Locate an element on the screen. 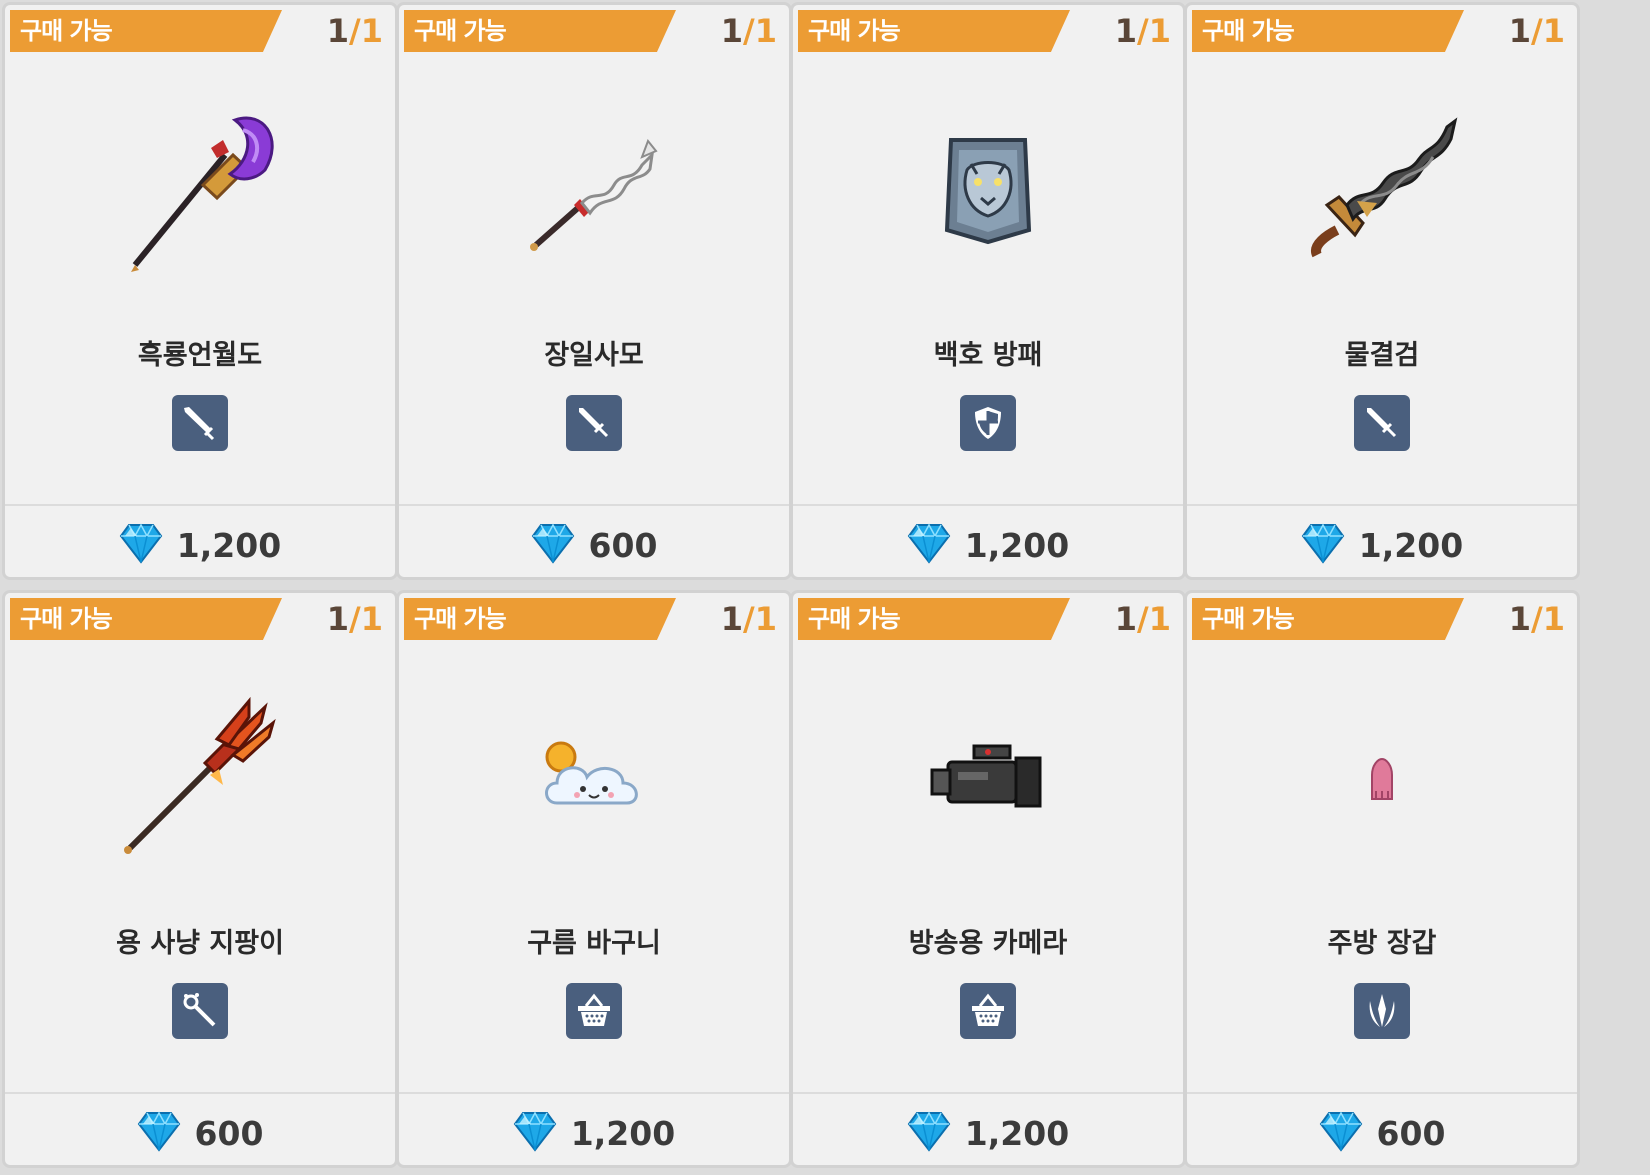 This screenshot has height=1175, width=1650. shop-item-card: 구매 가능 1/1 구름 바구니 1,200 is located at coordinates (594, 879).